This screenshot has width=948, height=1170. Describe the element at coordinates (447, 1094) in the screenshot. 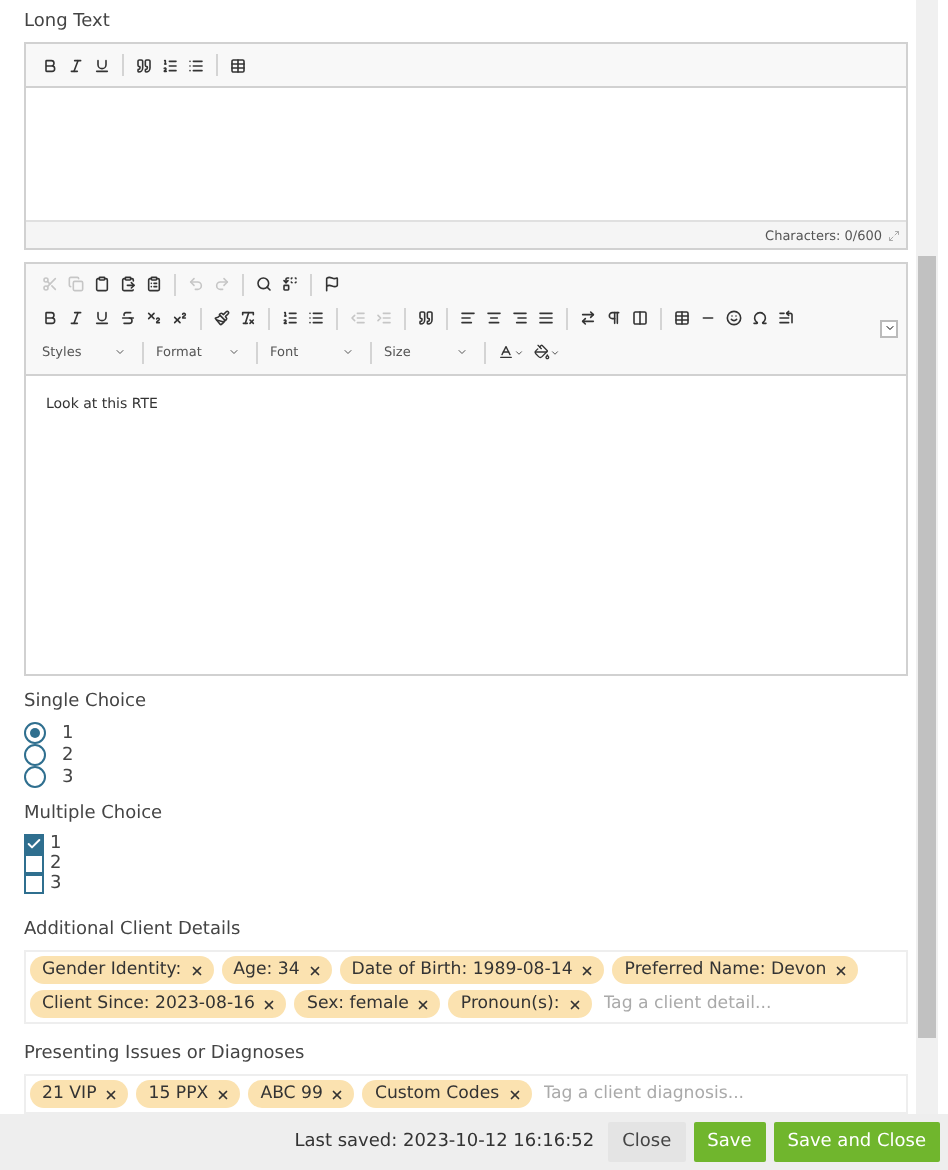

I see `tag: Custom Codes` at that location.